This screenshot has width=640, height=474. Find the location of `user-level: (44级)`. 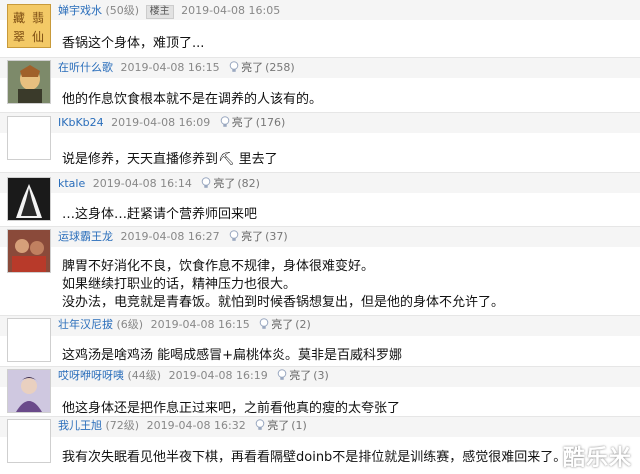

user-level: (44级) is located at coordinates (144, 375).